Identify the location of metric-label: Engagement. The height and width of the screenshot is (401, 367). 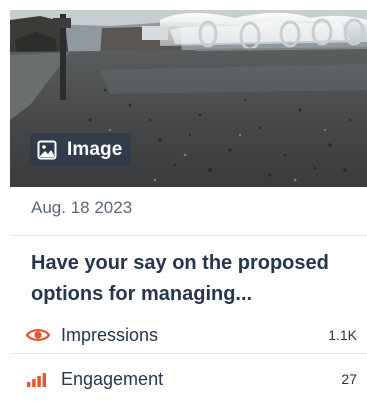
(112, 378).